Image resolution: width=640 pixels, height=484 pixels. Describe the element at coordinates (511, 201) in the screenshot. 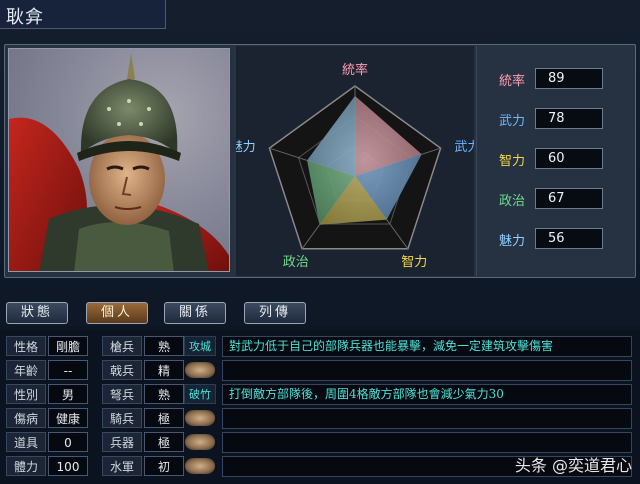

I see `stat-label: 政治` at that location.